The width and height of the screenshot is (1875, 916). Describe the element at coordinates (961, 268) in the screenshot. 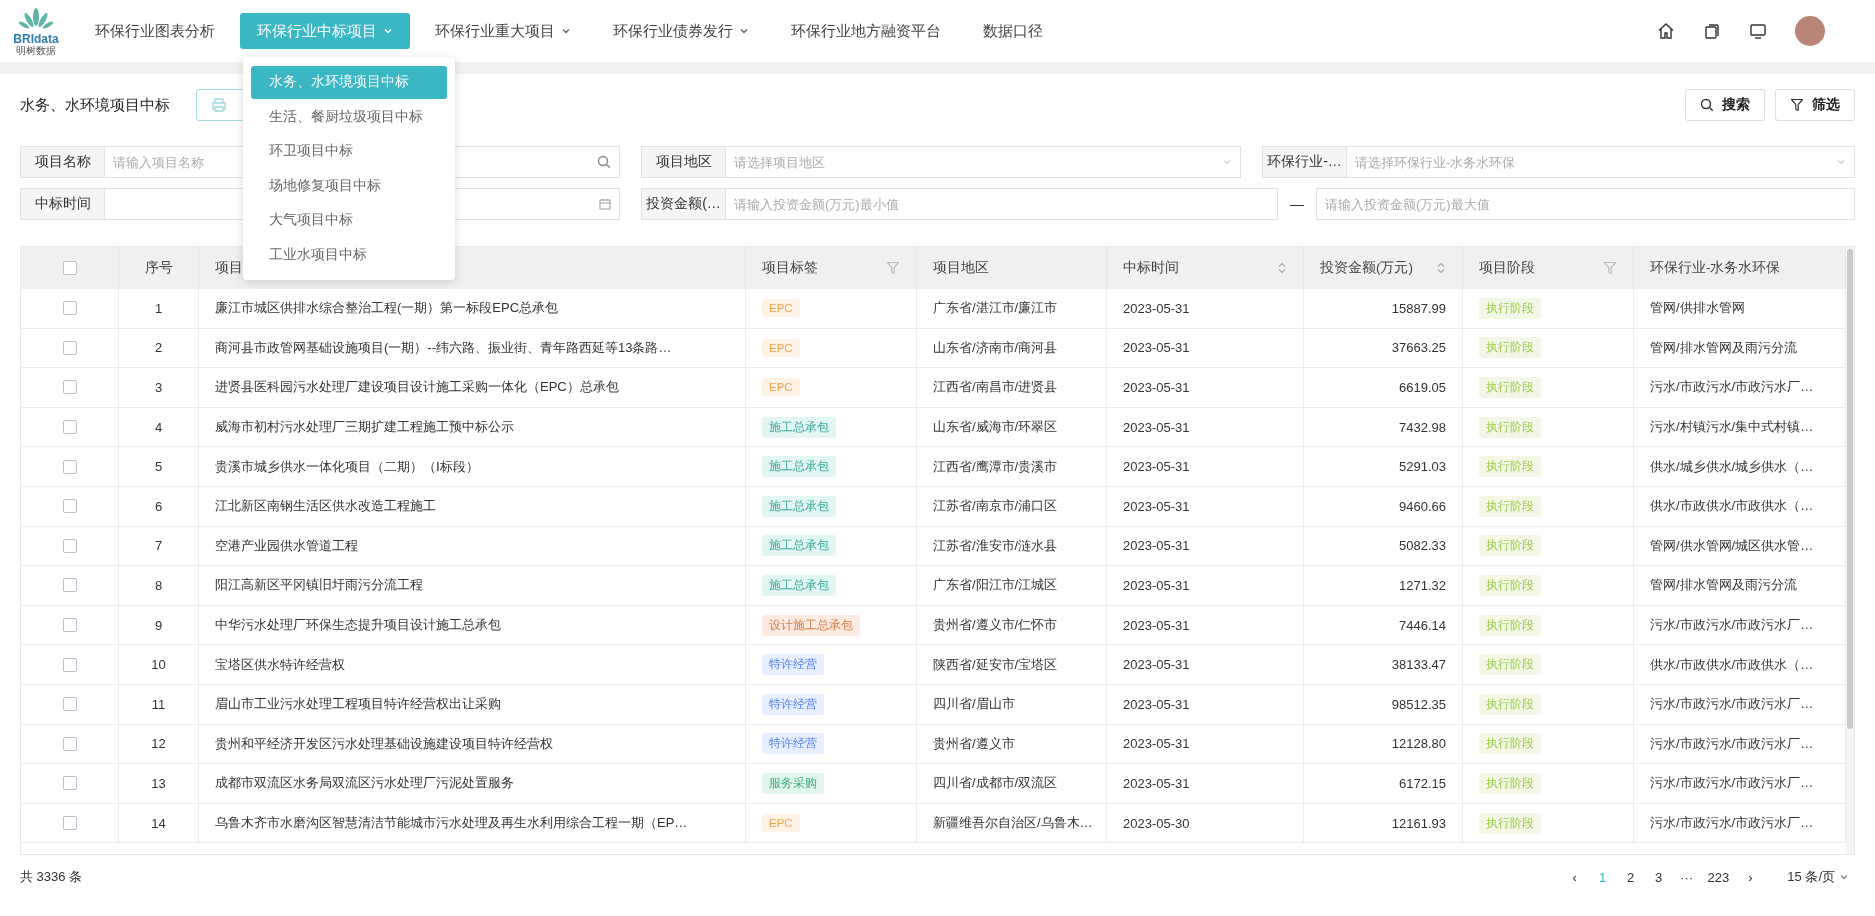

I see `column-header: 项目地区` at that location.